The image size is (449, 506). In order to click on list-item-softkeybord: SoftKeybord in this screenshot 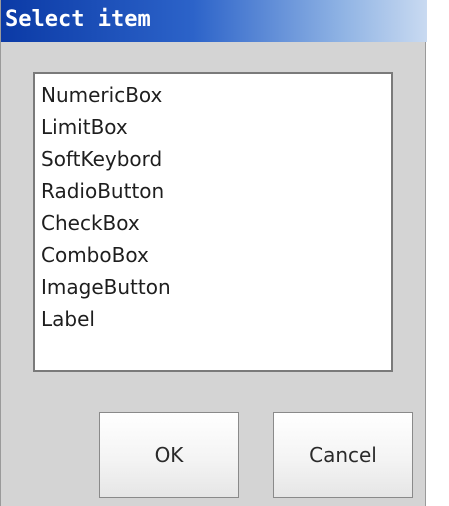, I will do `click(101, 159)`.